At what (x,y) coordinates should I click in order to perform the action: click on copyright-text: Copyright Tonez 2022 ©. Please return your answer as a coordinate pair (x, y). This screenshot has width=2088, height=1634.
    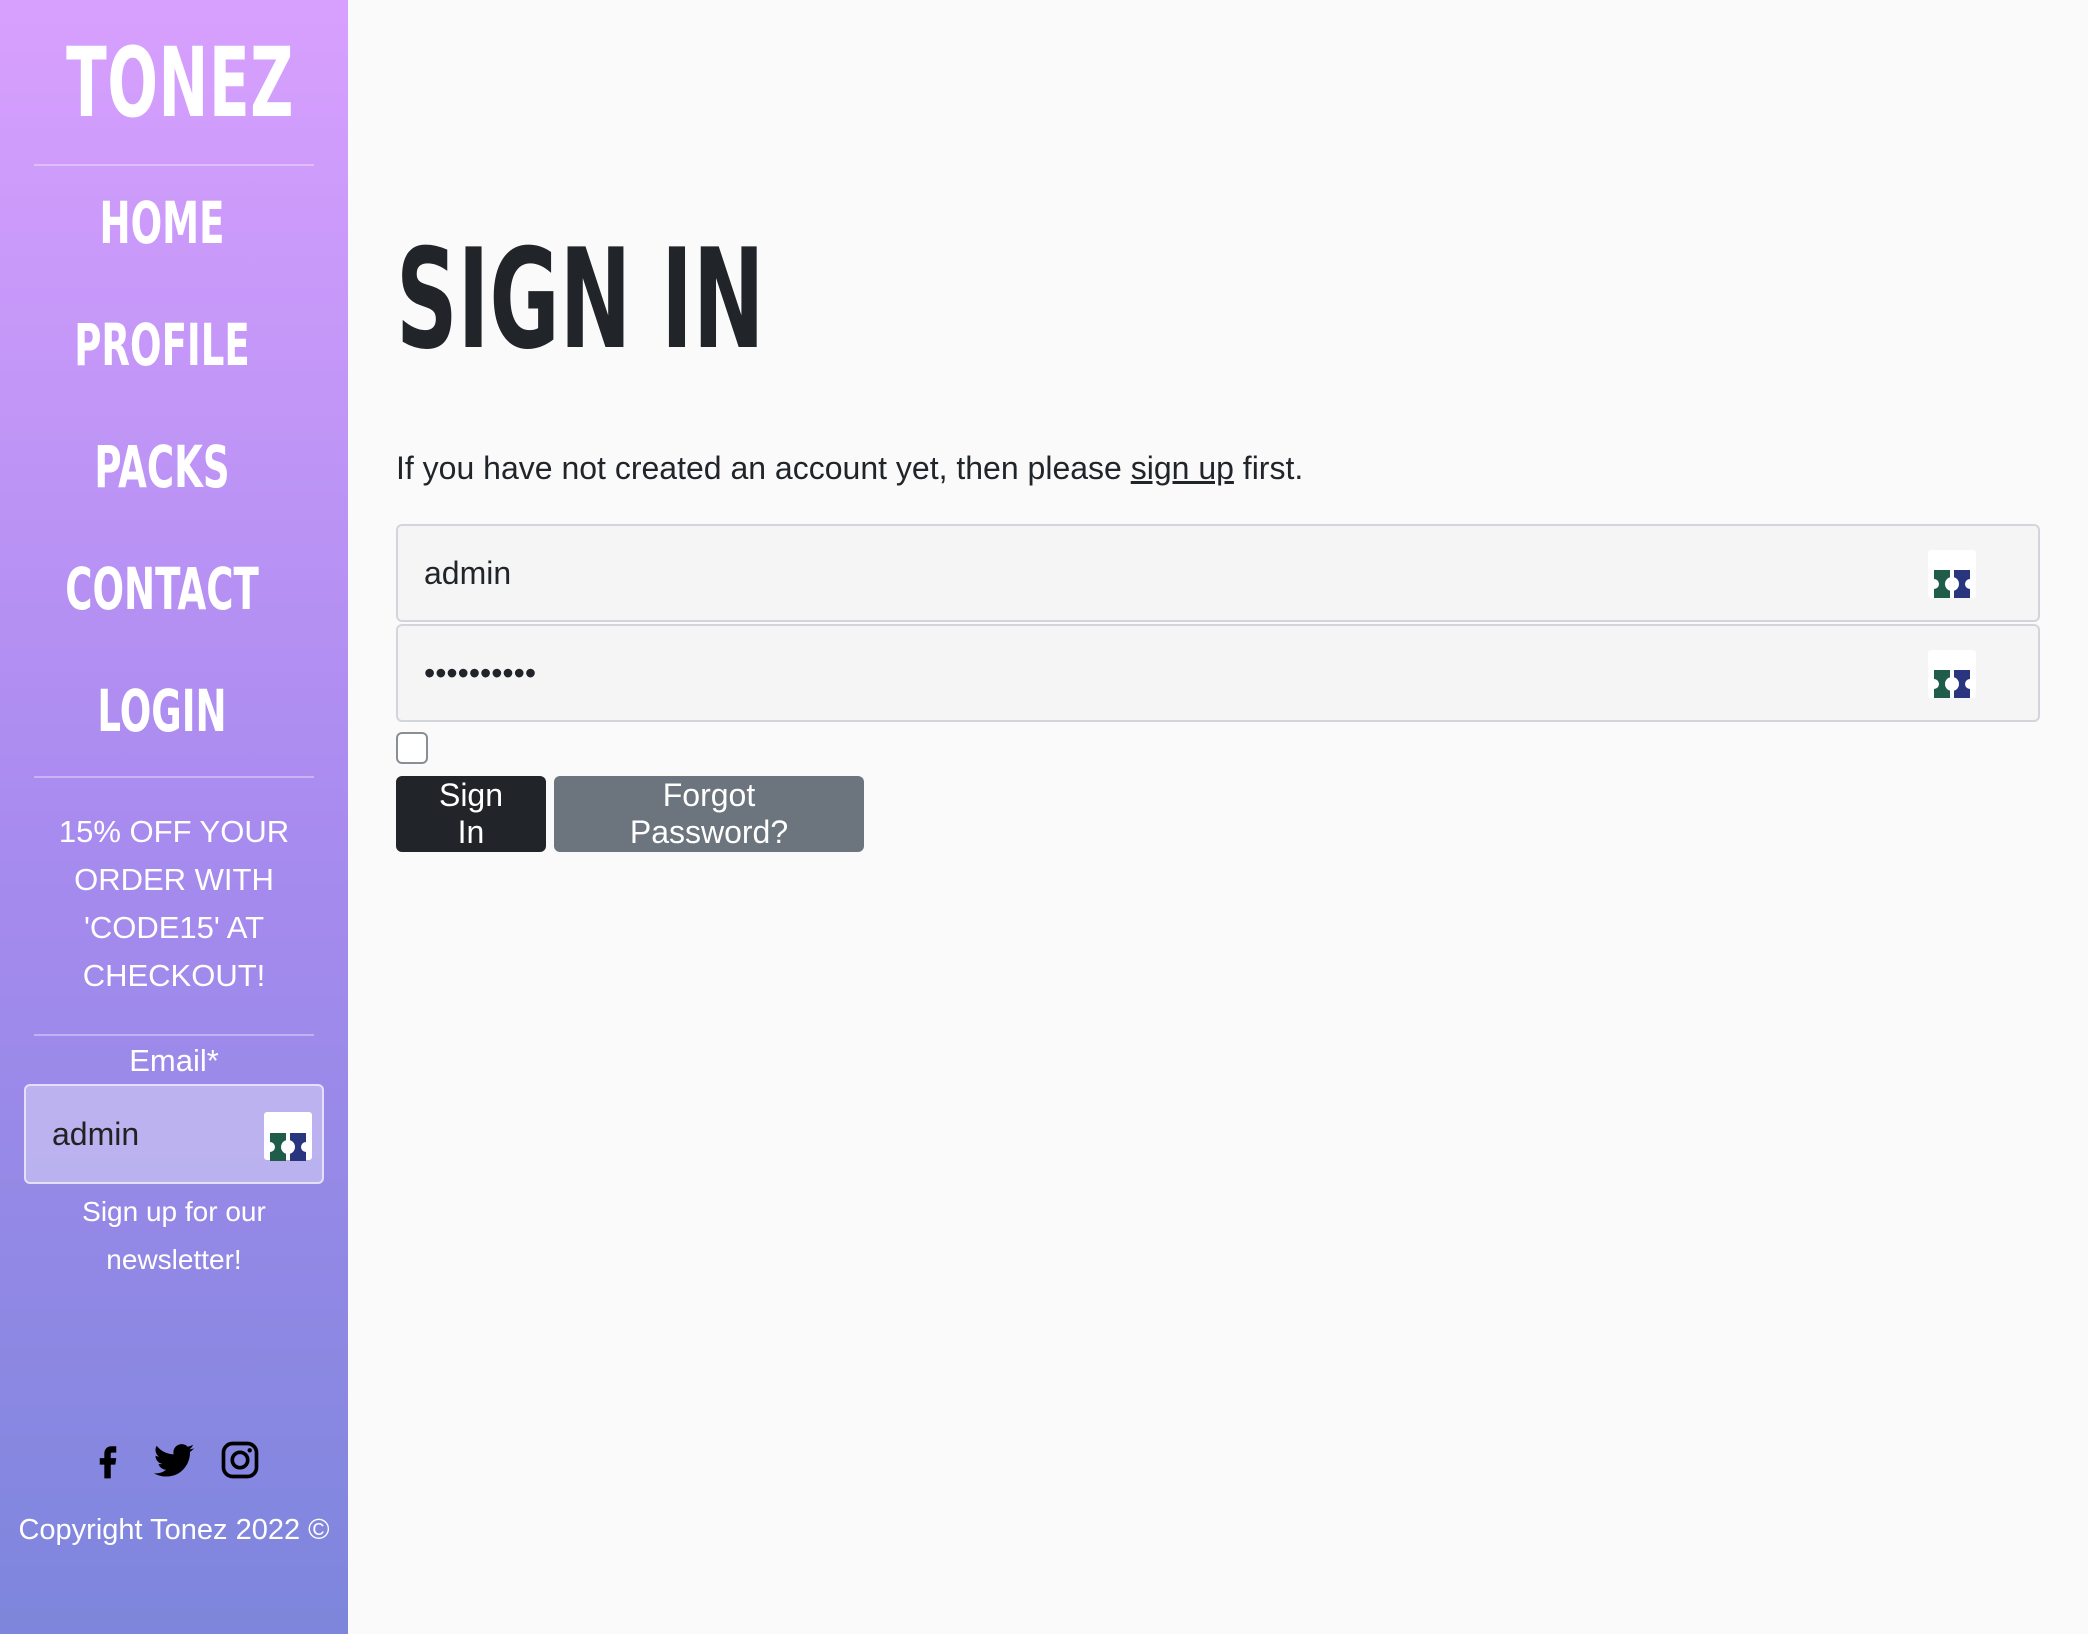
    Looking at the image, I should click on (174, 1530).